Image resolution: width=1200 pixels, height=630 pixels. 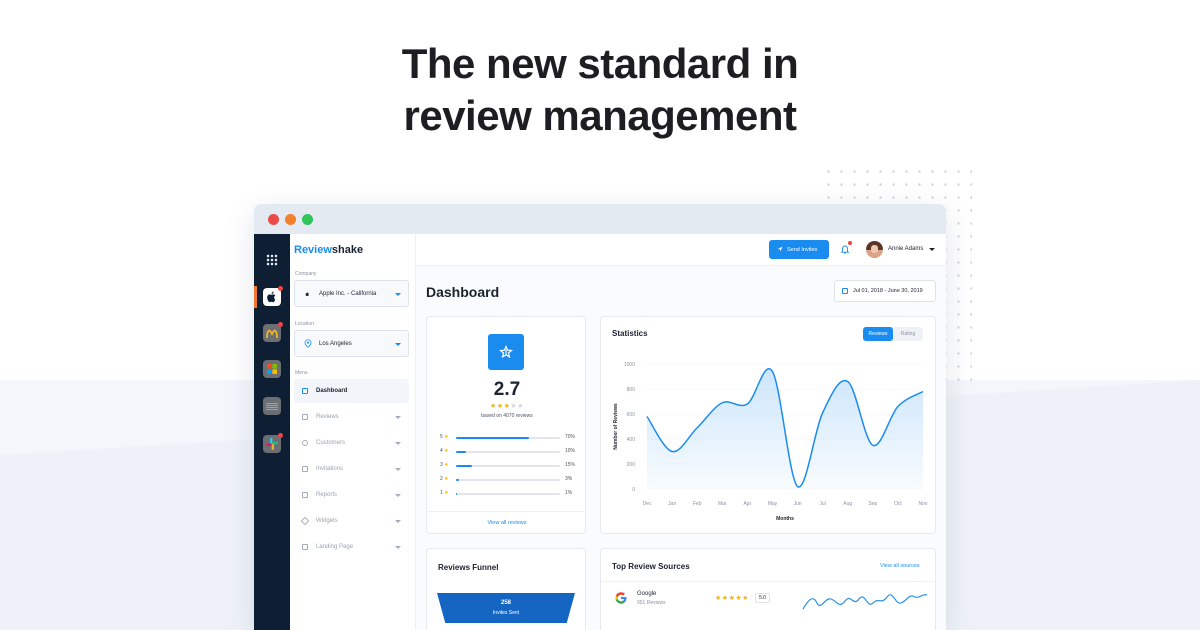 I want to click on dist-percent: 70%, so click(x=570, y=437).